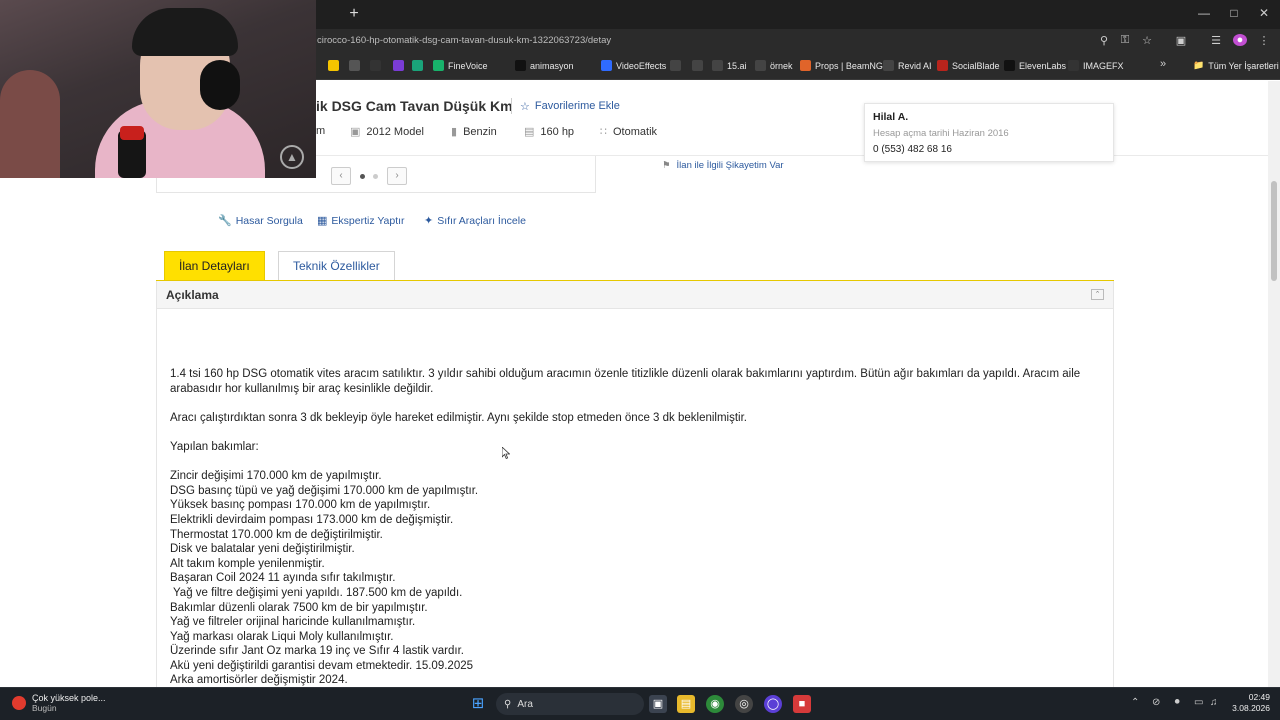 This screenshot has width=1280, height=720. Describe the element at coordinates (185, 32) in the screenshot. I see `webcam-person-hat` at that location.